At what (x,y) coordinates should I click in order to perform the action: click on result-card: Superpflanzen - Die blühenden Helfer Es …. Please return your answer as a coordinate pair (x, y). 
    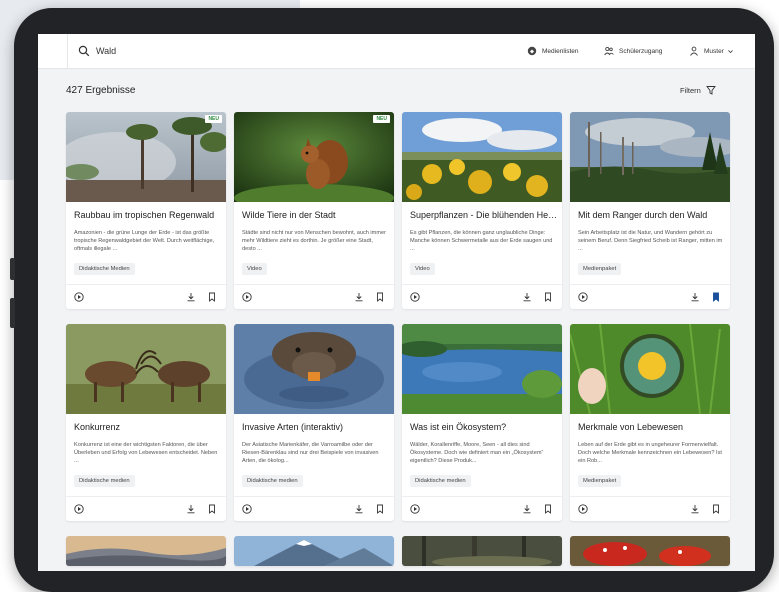
    Looking at the image, I should click on (482, 210).